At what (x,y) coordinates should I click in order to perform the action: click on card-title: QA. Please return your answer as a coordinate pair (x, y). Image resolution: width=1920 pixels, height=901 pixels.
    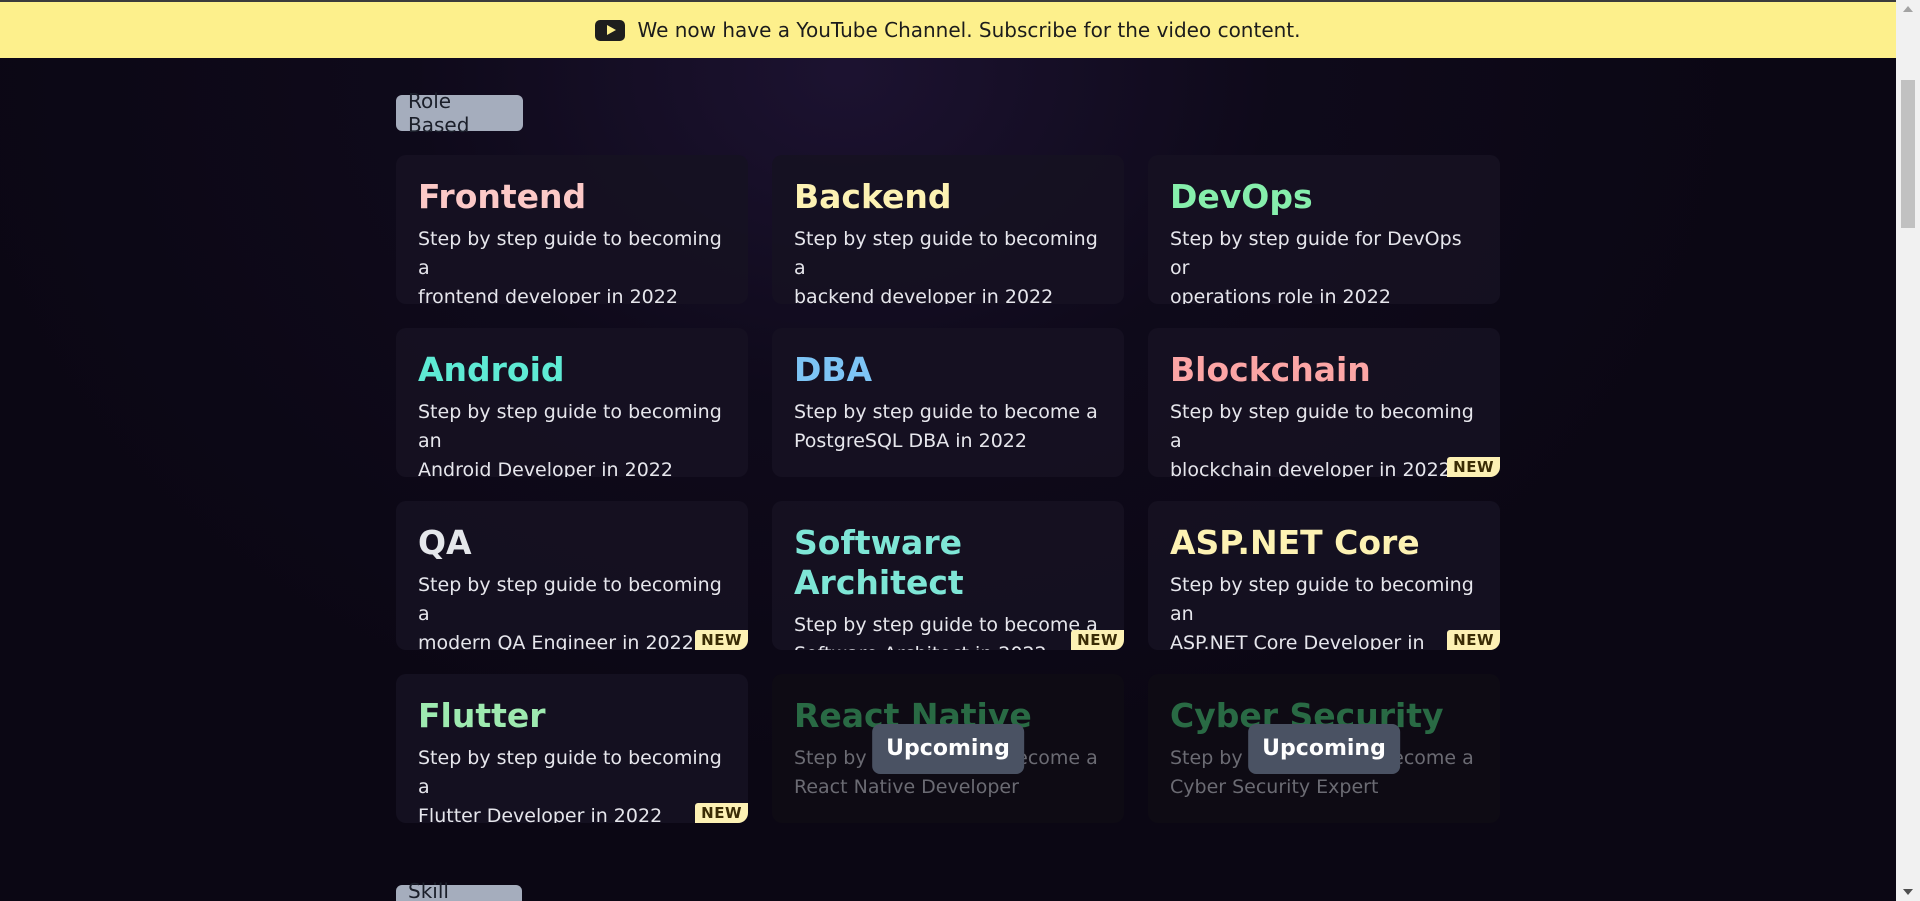
    Looking at the image, I should click on (445, 542).